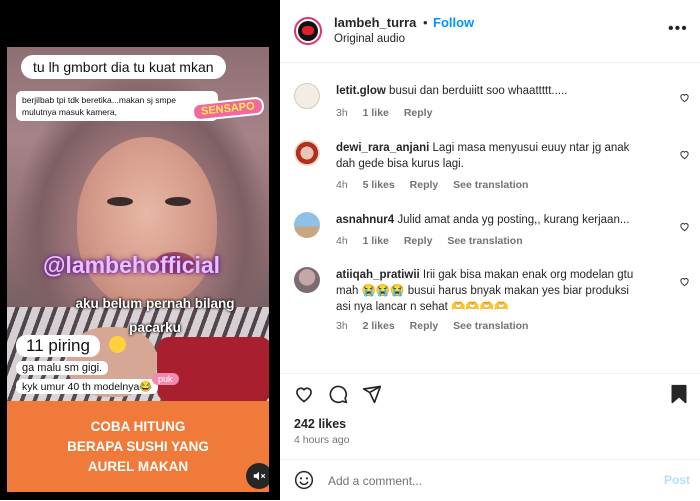  Describe the element at coordinates (379, 185) in the screenshot. I see `comment-likes: 5 likes` at that location.